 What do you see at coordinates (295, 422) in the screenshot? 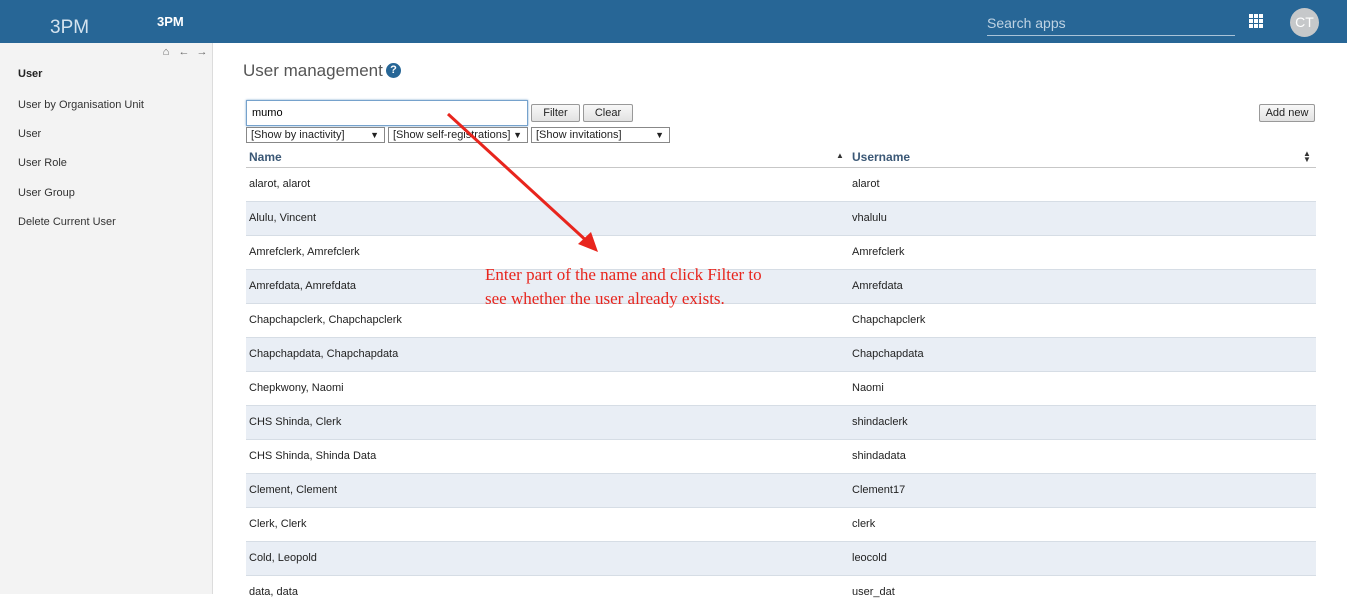
I see `cell-name: CHS Shinda, Clerk` at bounding box center [295, 422].